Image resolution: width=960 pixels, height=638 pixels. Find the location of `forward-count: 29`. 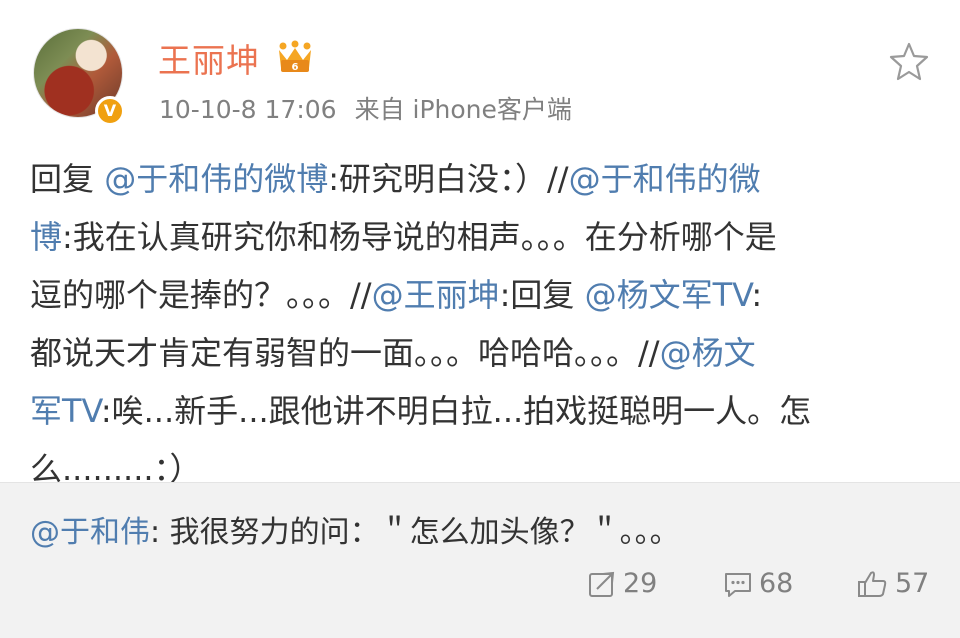

forward-count: 29 is located at coordinates (640, 583).